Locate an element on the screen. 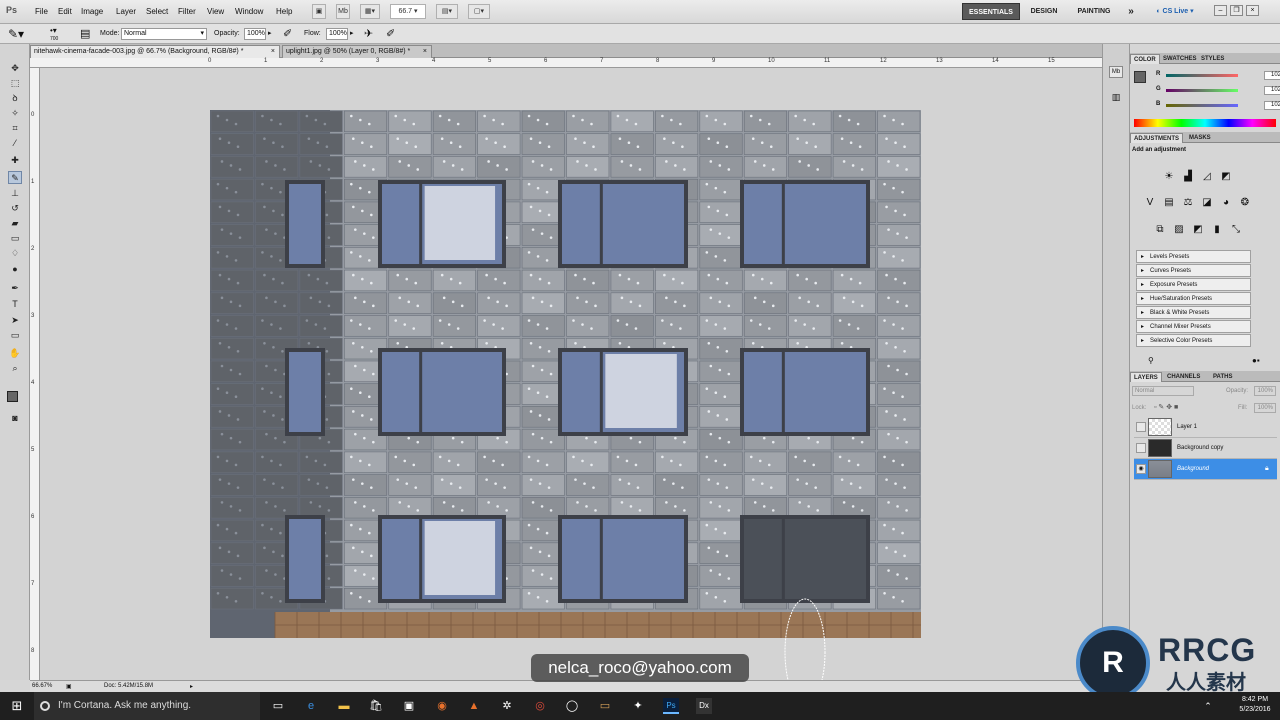 The height and width of the screenshot is (720, 1280). adjustment-clip-icon: ⚲ is located at coordinates (1151, 360).